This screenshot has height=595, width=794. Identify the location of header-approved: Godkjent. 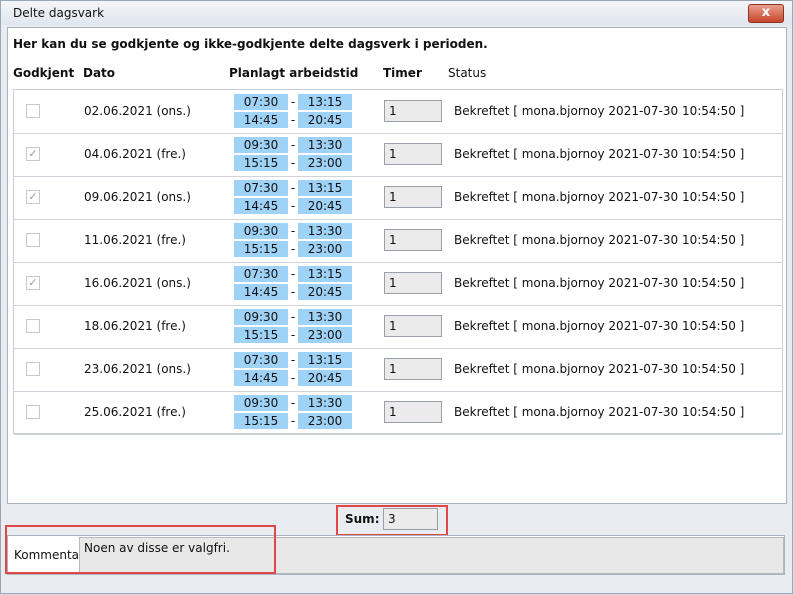
(44, 73).